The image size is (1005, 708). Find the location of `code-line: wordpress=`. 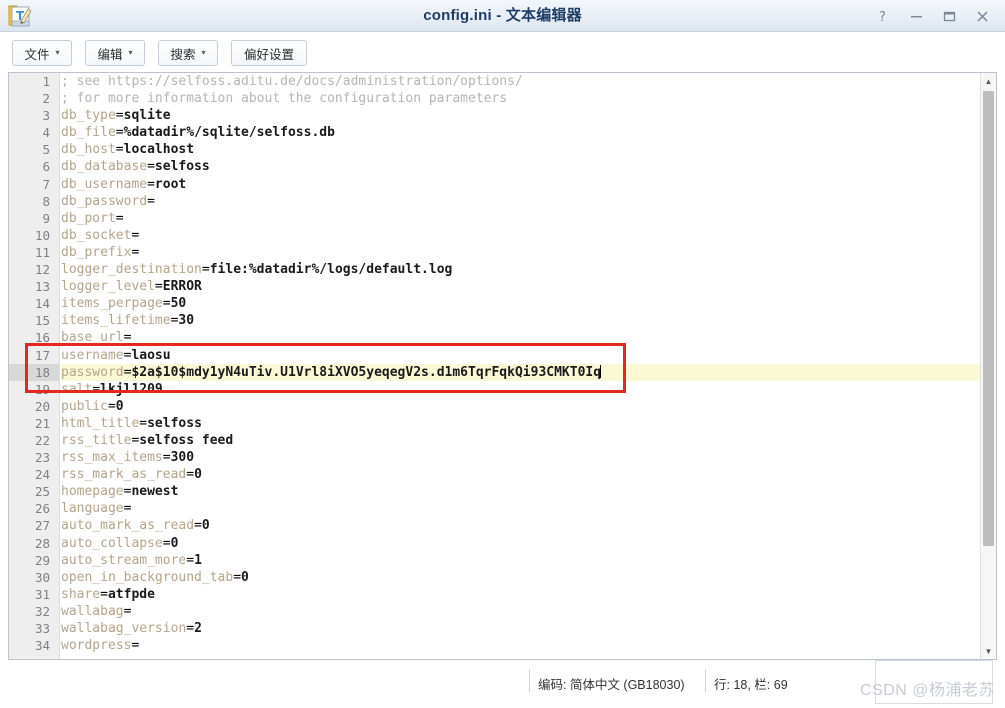

code-line: wordpress= is located at coordinates (520, 645).